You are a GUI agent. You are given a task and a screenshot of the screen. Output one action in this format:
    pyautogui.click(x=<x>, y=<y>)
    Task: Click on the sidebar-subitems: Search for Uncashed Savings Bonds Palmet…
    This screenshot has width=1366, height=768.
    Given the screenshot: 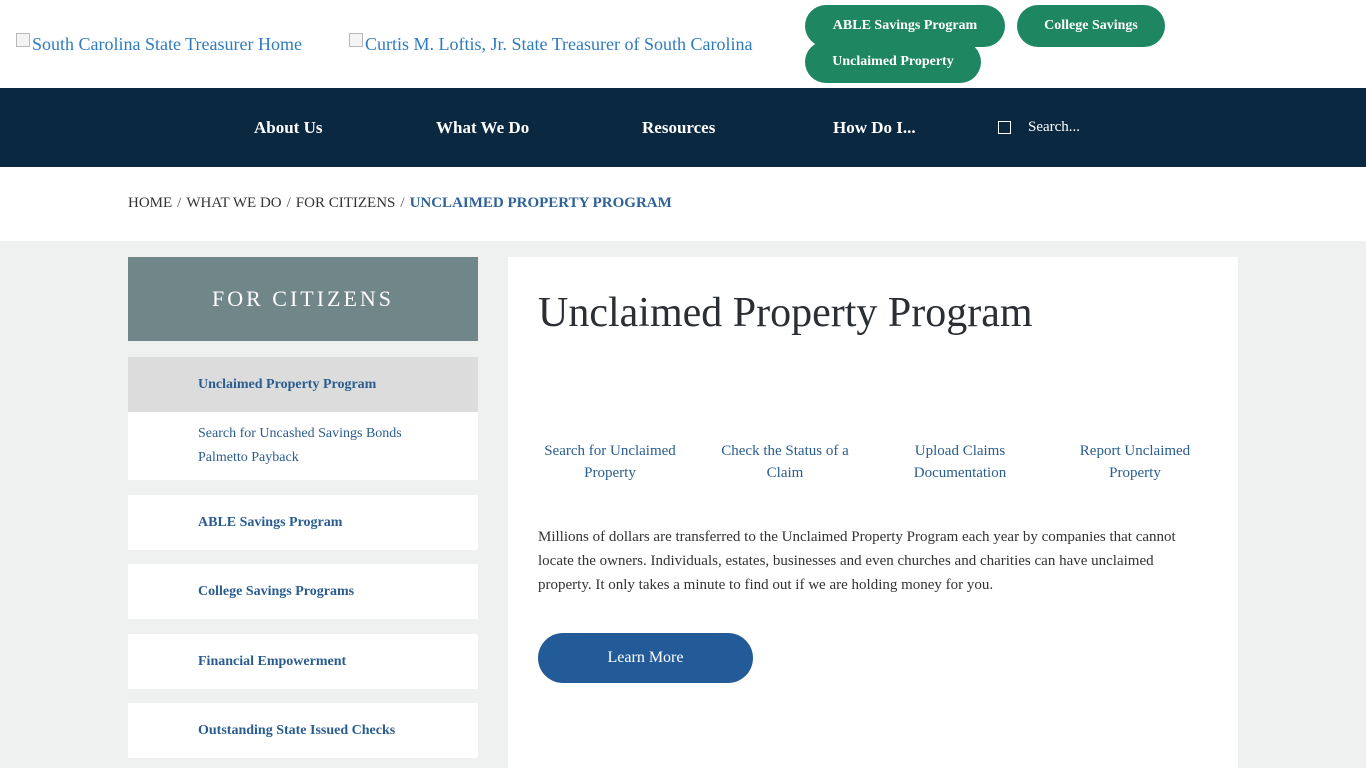 What is the action you would take?
    pyautogui.click(x=303, y=441)
    